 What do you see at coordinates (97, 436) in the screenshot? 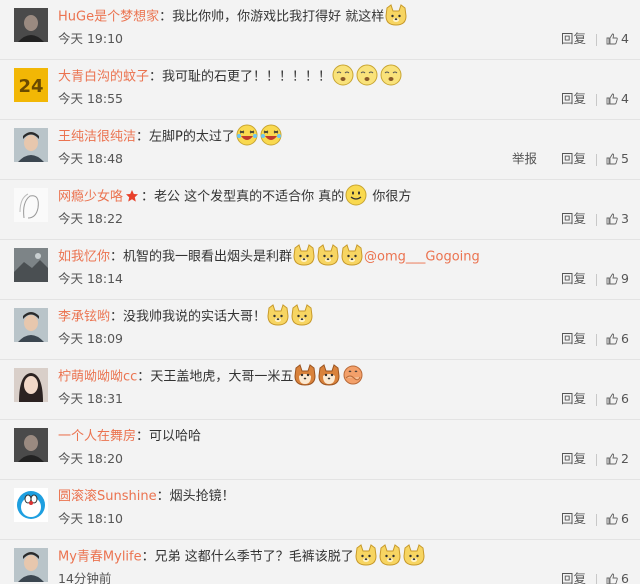
I see `username-link: 一个人在舞房` at bounding box center [97, 436].